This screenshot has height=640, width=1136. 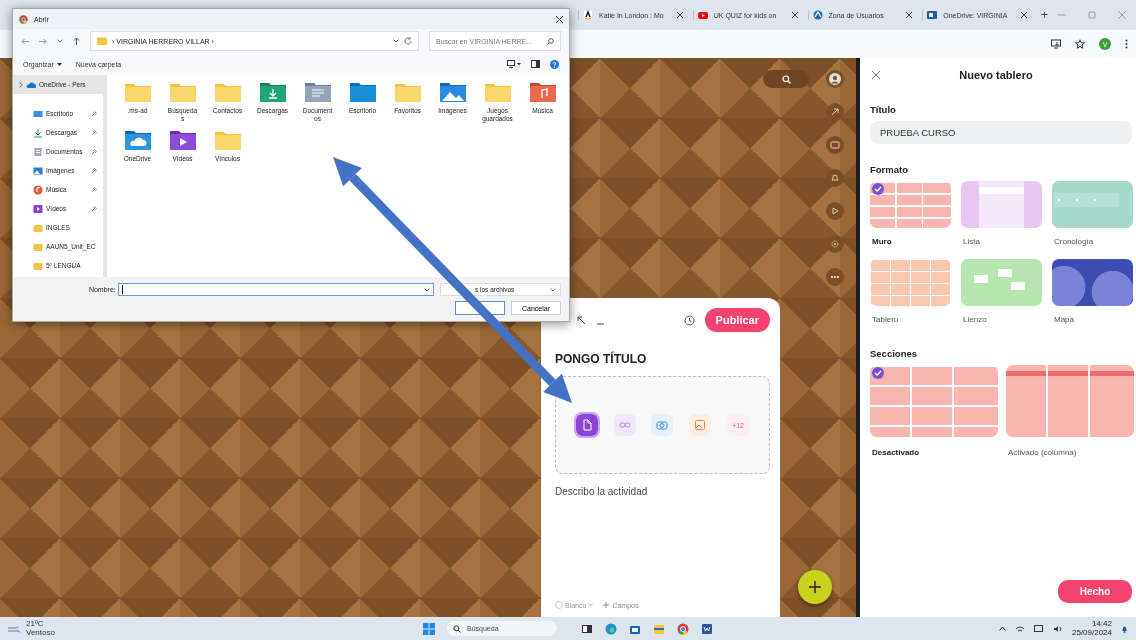 I want to click on search-button, so click(x=786, y=79).